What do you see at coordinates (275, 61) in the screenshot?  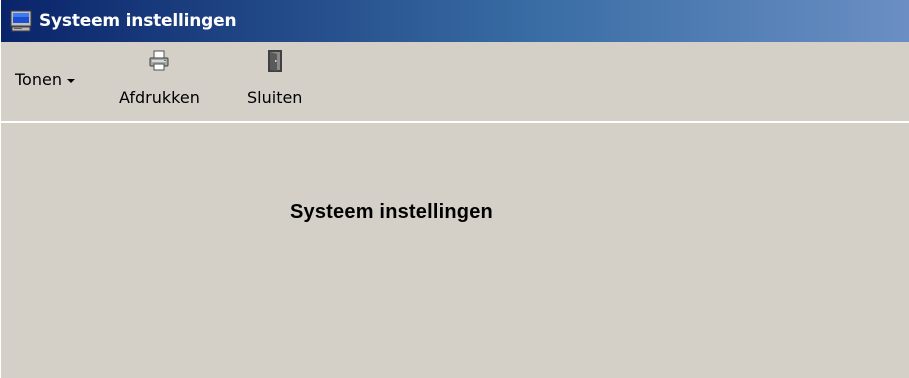 I see `door-exit-icon` at bounding box center [275, 61].